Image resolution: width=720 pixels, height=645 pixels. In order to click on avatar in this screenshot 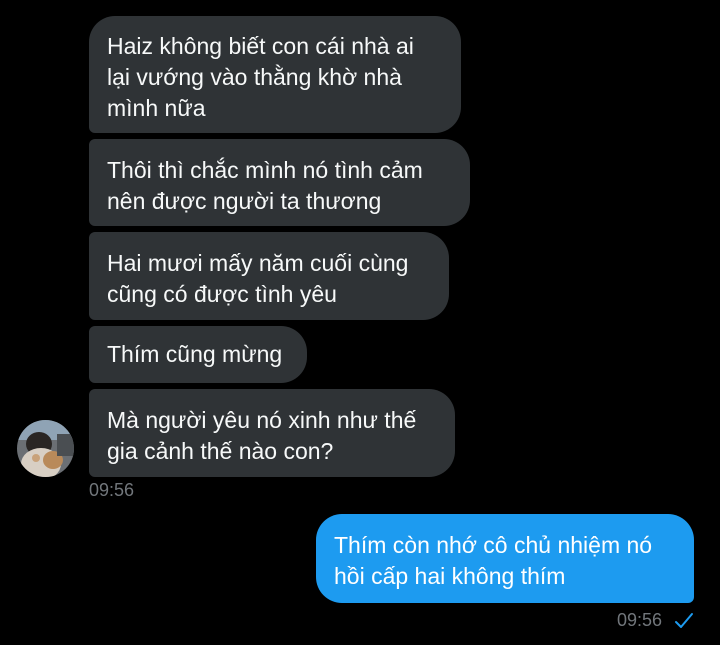, I will do `click(45, 448)`.